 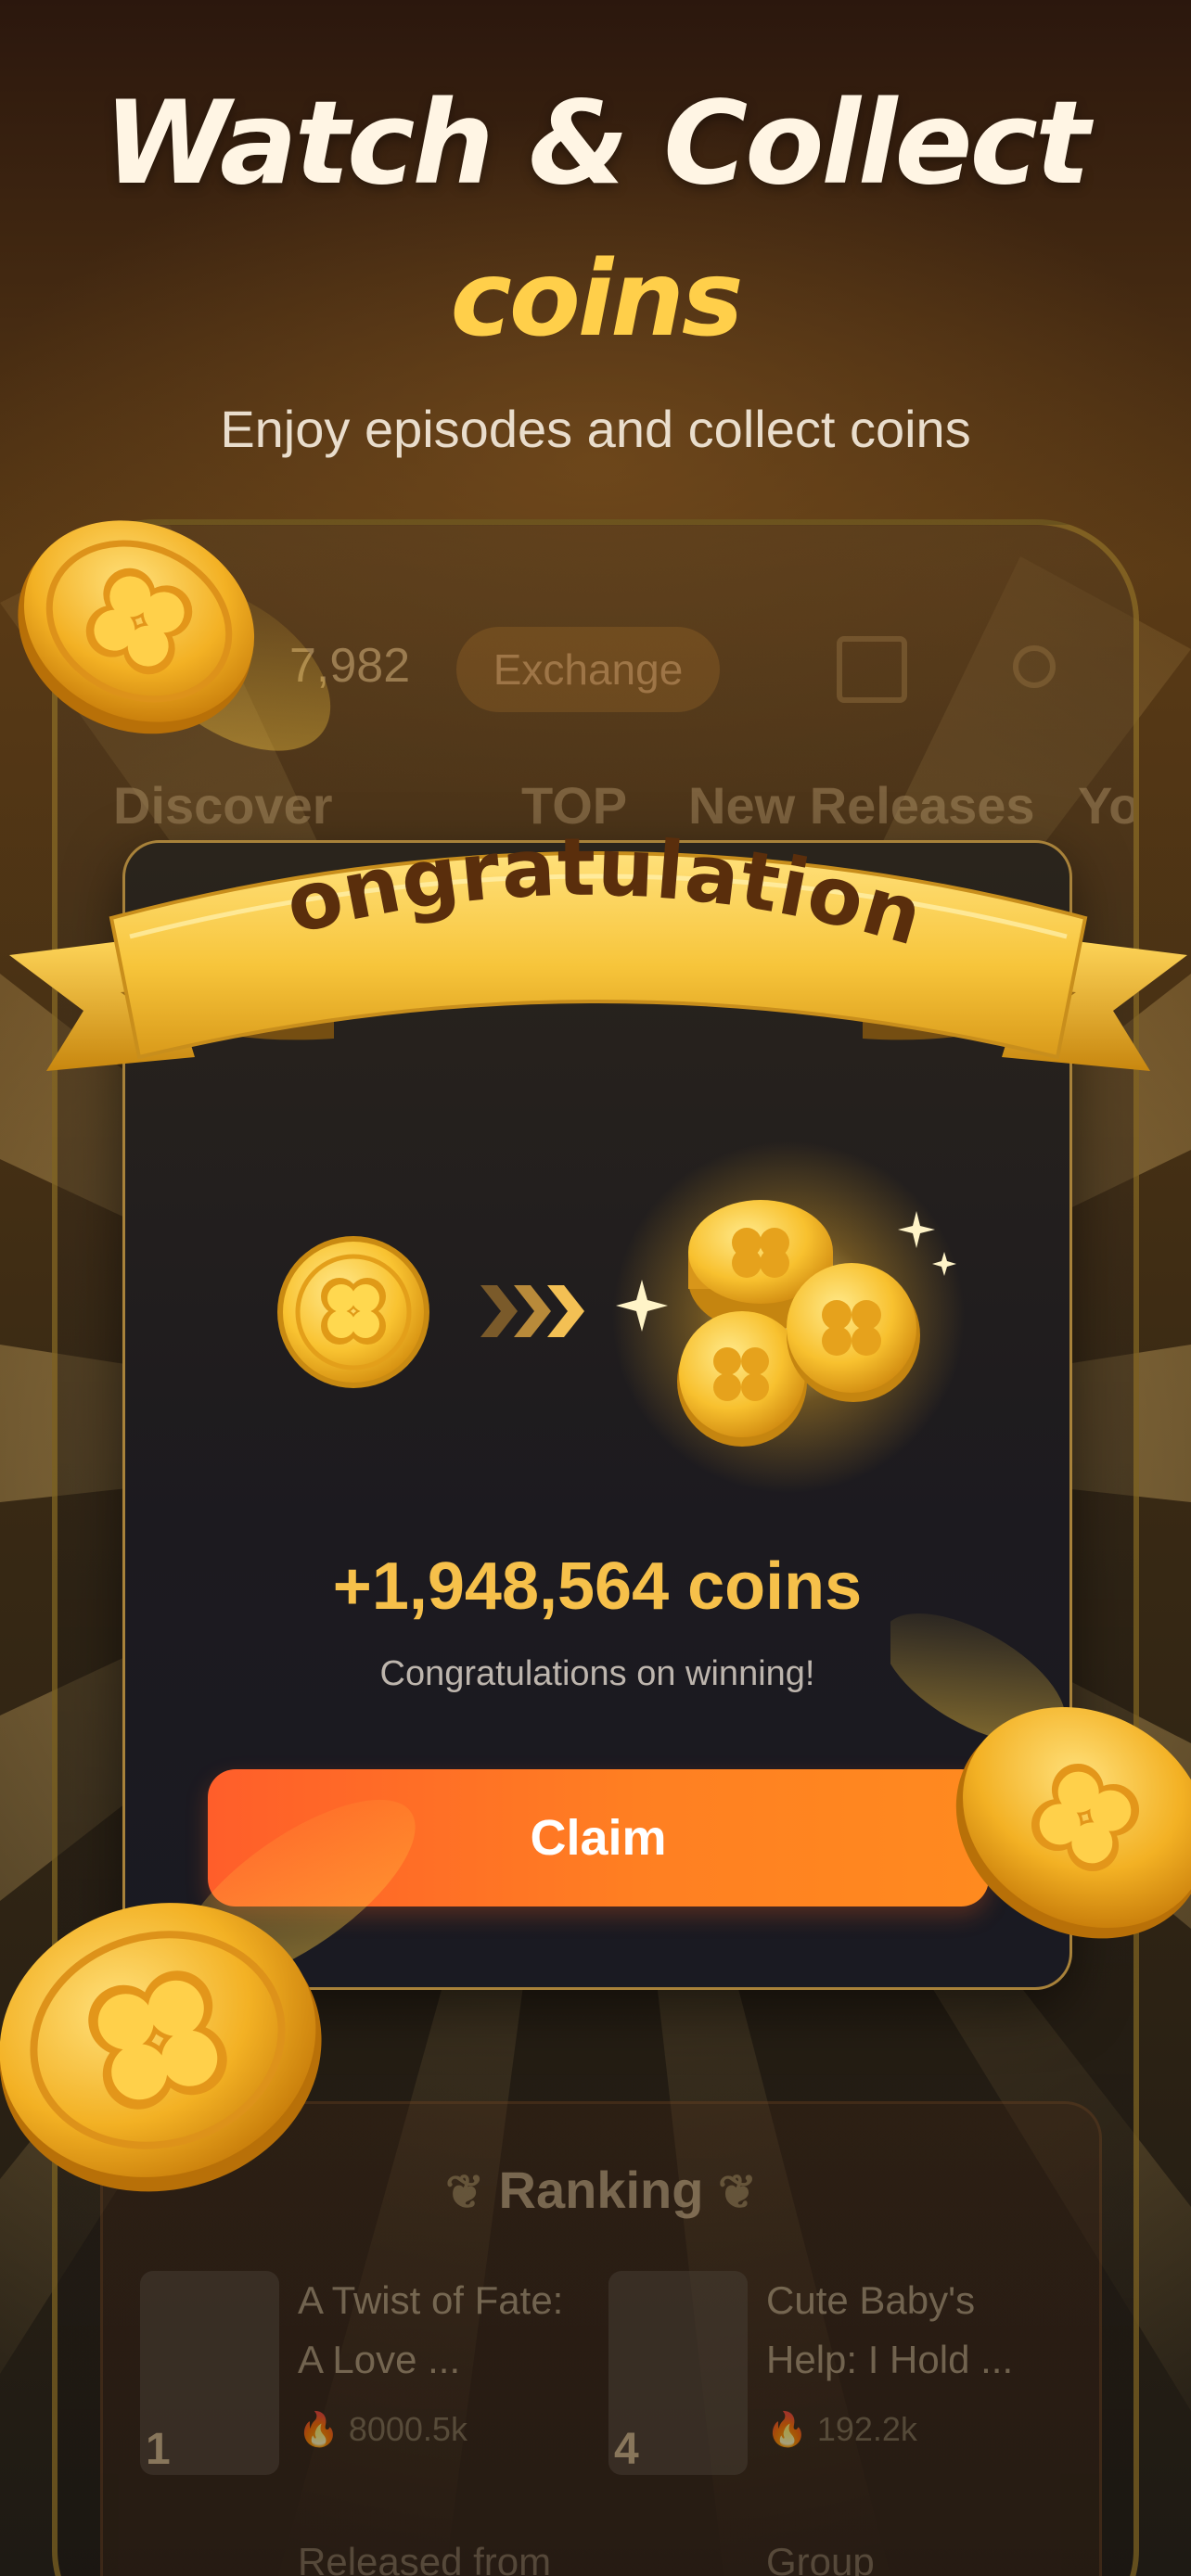 I want to click on coin-pile-icon, so click(x=788, y=1317).